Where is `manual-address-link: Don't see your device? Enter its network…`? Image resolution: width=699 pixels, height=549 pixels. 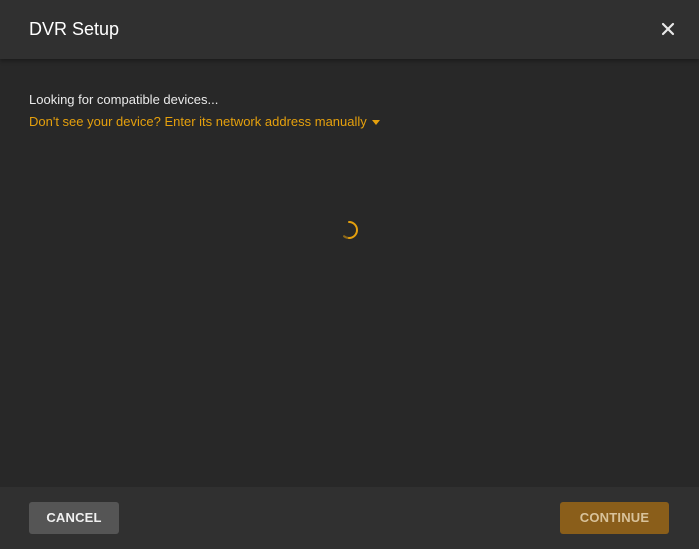
manual-address-link: Don't see your device? Enter its network… is located at coordinates (204, 122).